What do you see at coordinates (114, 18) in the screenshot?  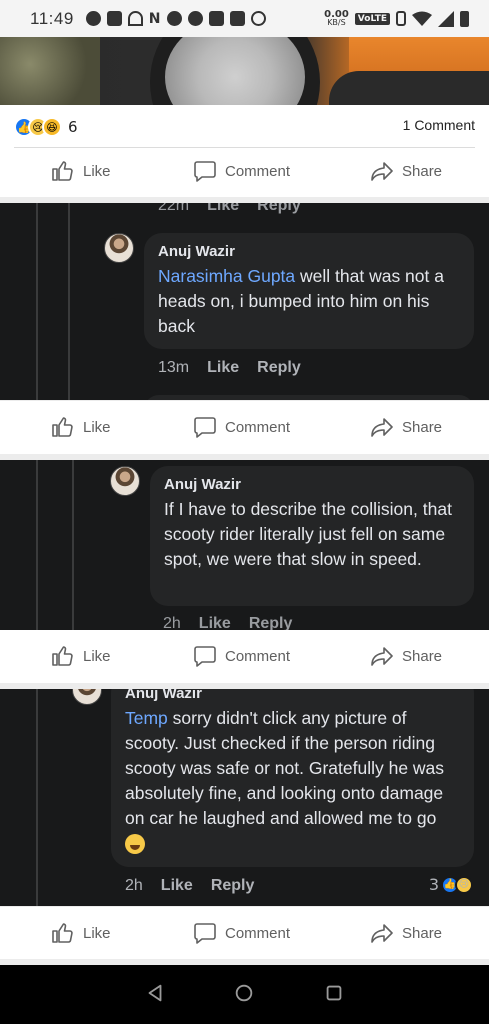 I see `app-icon` at bounding box center [114, 18].